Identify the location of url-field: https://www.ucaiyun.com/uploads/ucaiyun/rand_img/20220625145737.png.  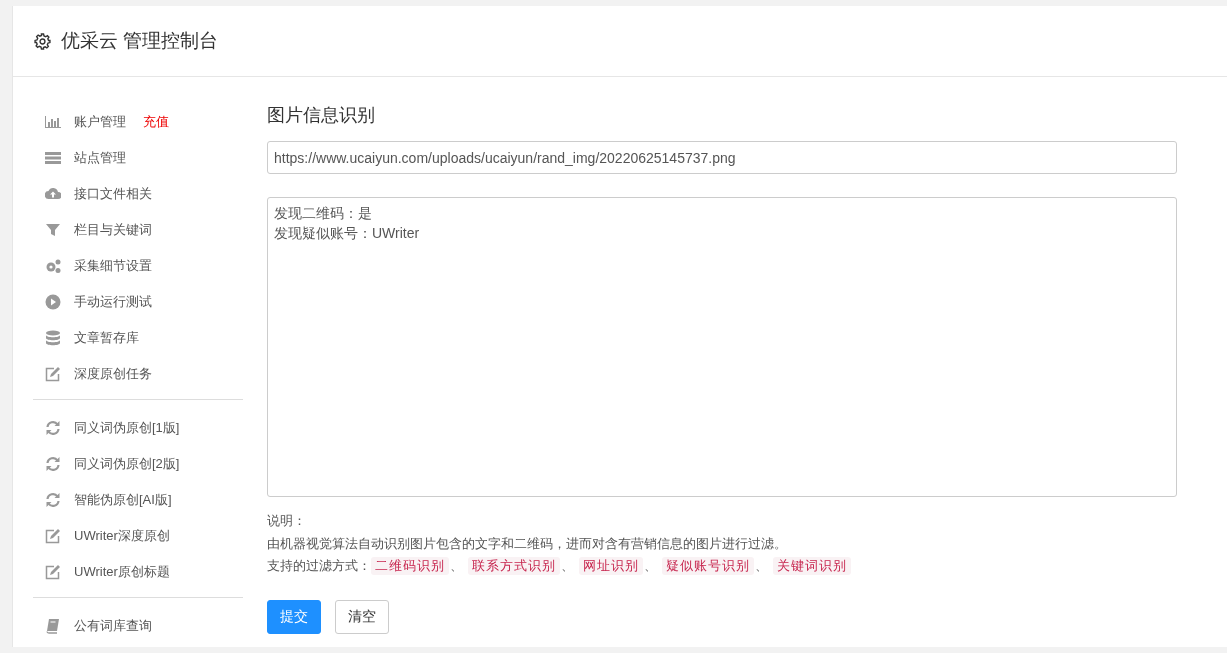
(722, 157).